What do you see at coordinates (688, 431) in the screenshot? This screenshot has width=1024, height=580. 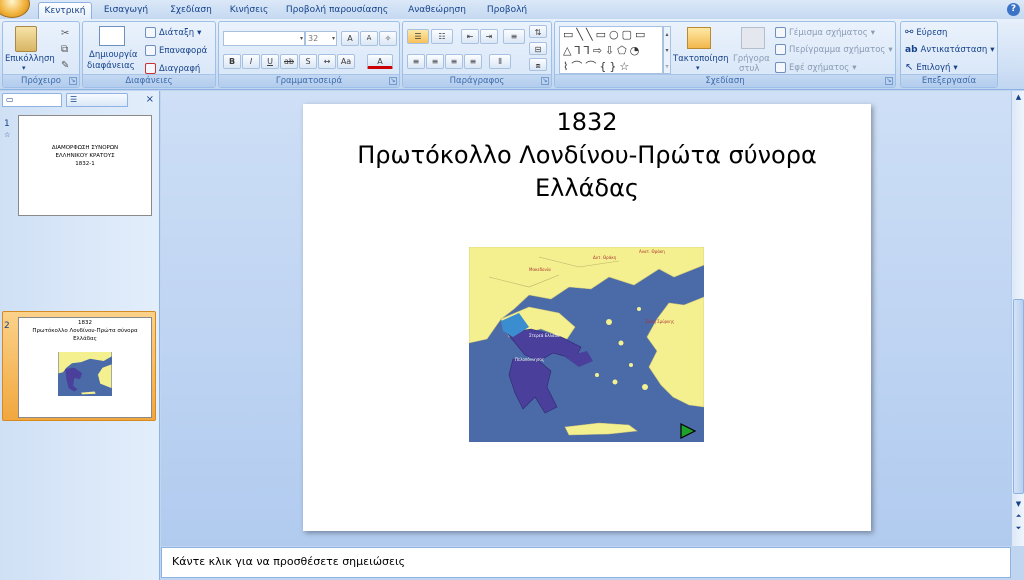 I see `play-icon` at bounding box center [688, 431].